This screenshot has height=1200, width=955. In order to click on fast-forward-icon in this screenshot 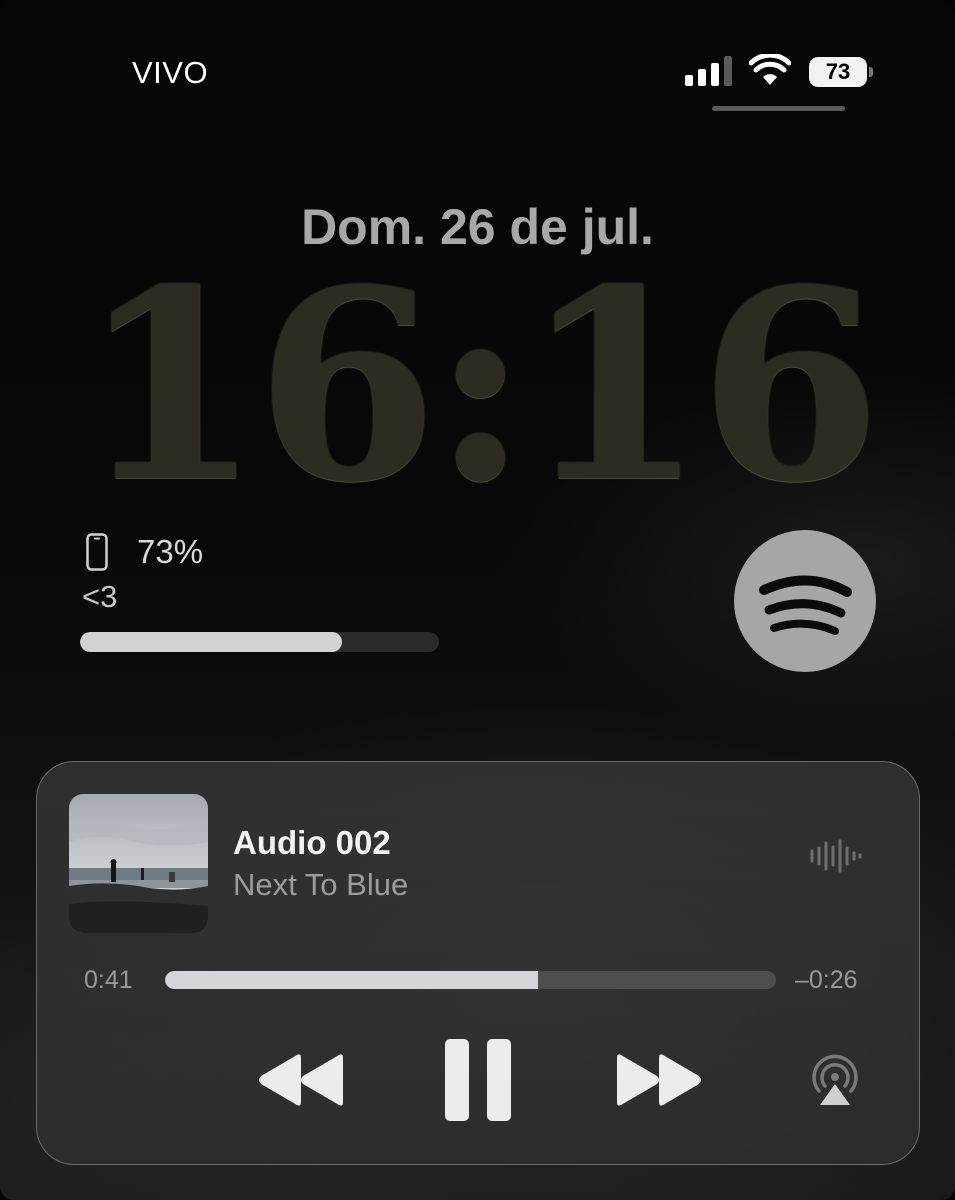, I will do `click(660, 1080)`.